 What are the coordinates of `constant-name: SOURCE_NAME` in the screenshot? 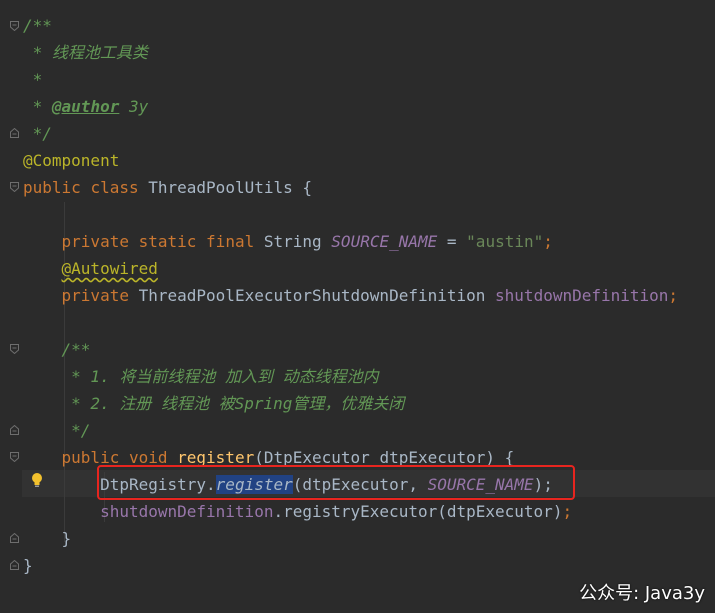 It's located at (384, 241).